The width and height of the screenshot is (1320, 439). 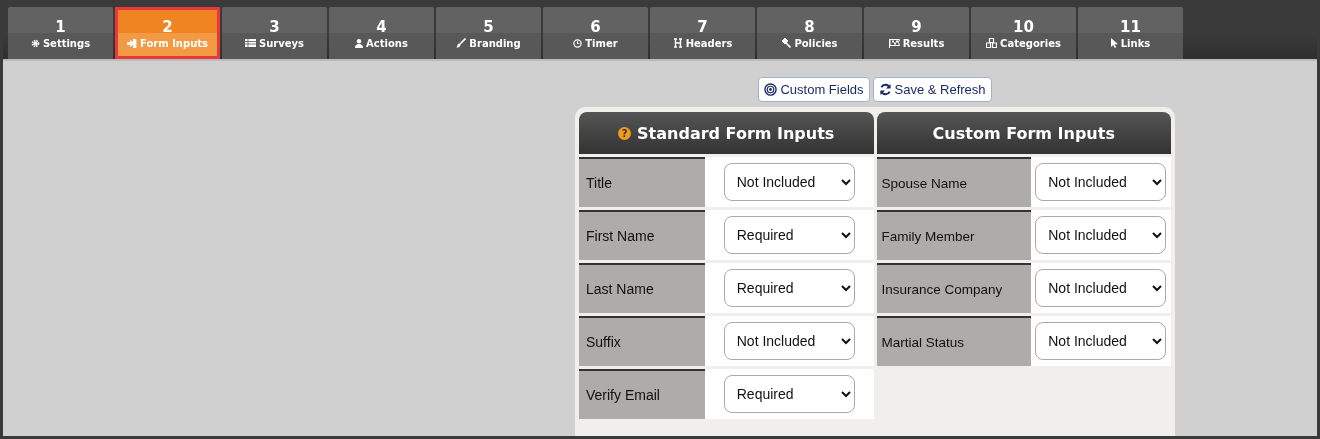 I want to click on sign-in-icon, so click(x=132, y=43).